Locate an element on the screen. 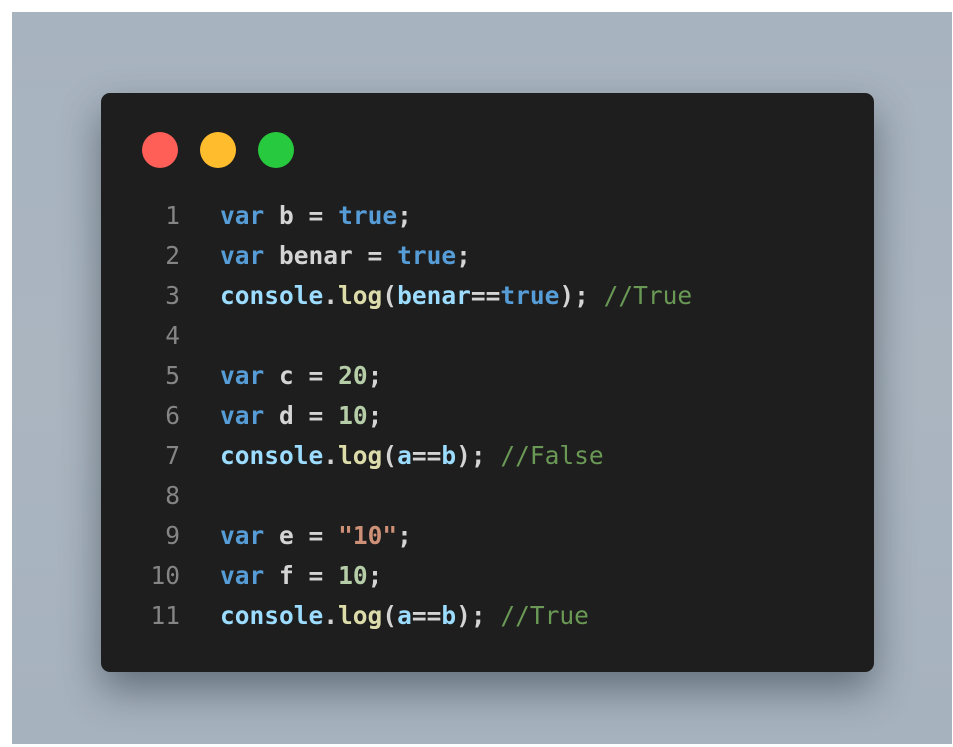 Image resolution: width=953 pixels, height=747 pixels. line-source: var e = "10"; is located at coordinates (316, 536).